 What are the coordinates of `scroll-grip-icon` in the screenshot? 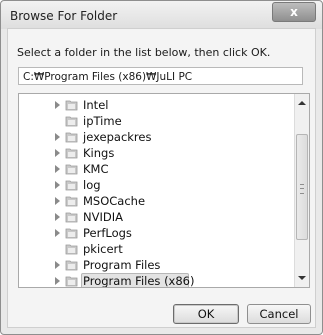 It's located at (302, 189).